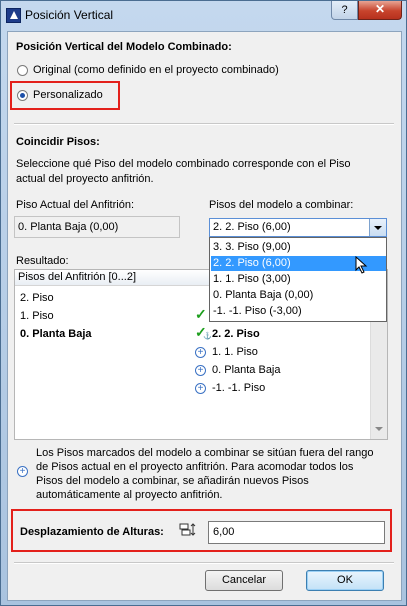 This screenshot has height=606, width=407. Describe the element at coordinates (203, 16) in the screenshot. I see `title-bar: Posición Vertical ? ✕` at that location.